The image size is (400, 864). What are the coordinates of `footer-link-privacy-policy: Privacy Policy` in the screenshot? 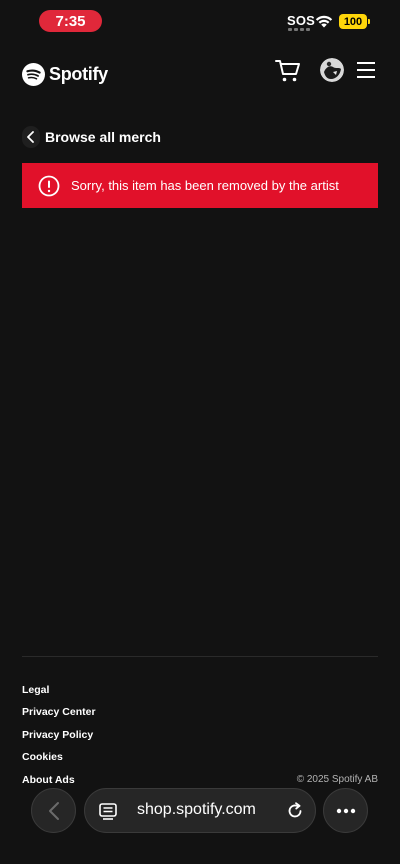 It's located at (59, 740).